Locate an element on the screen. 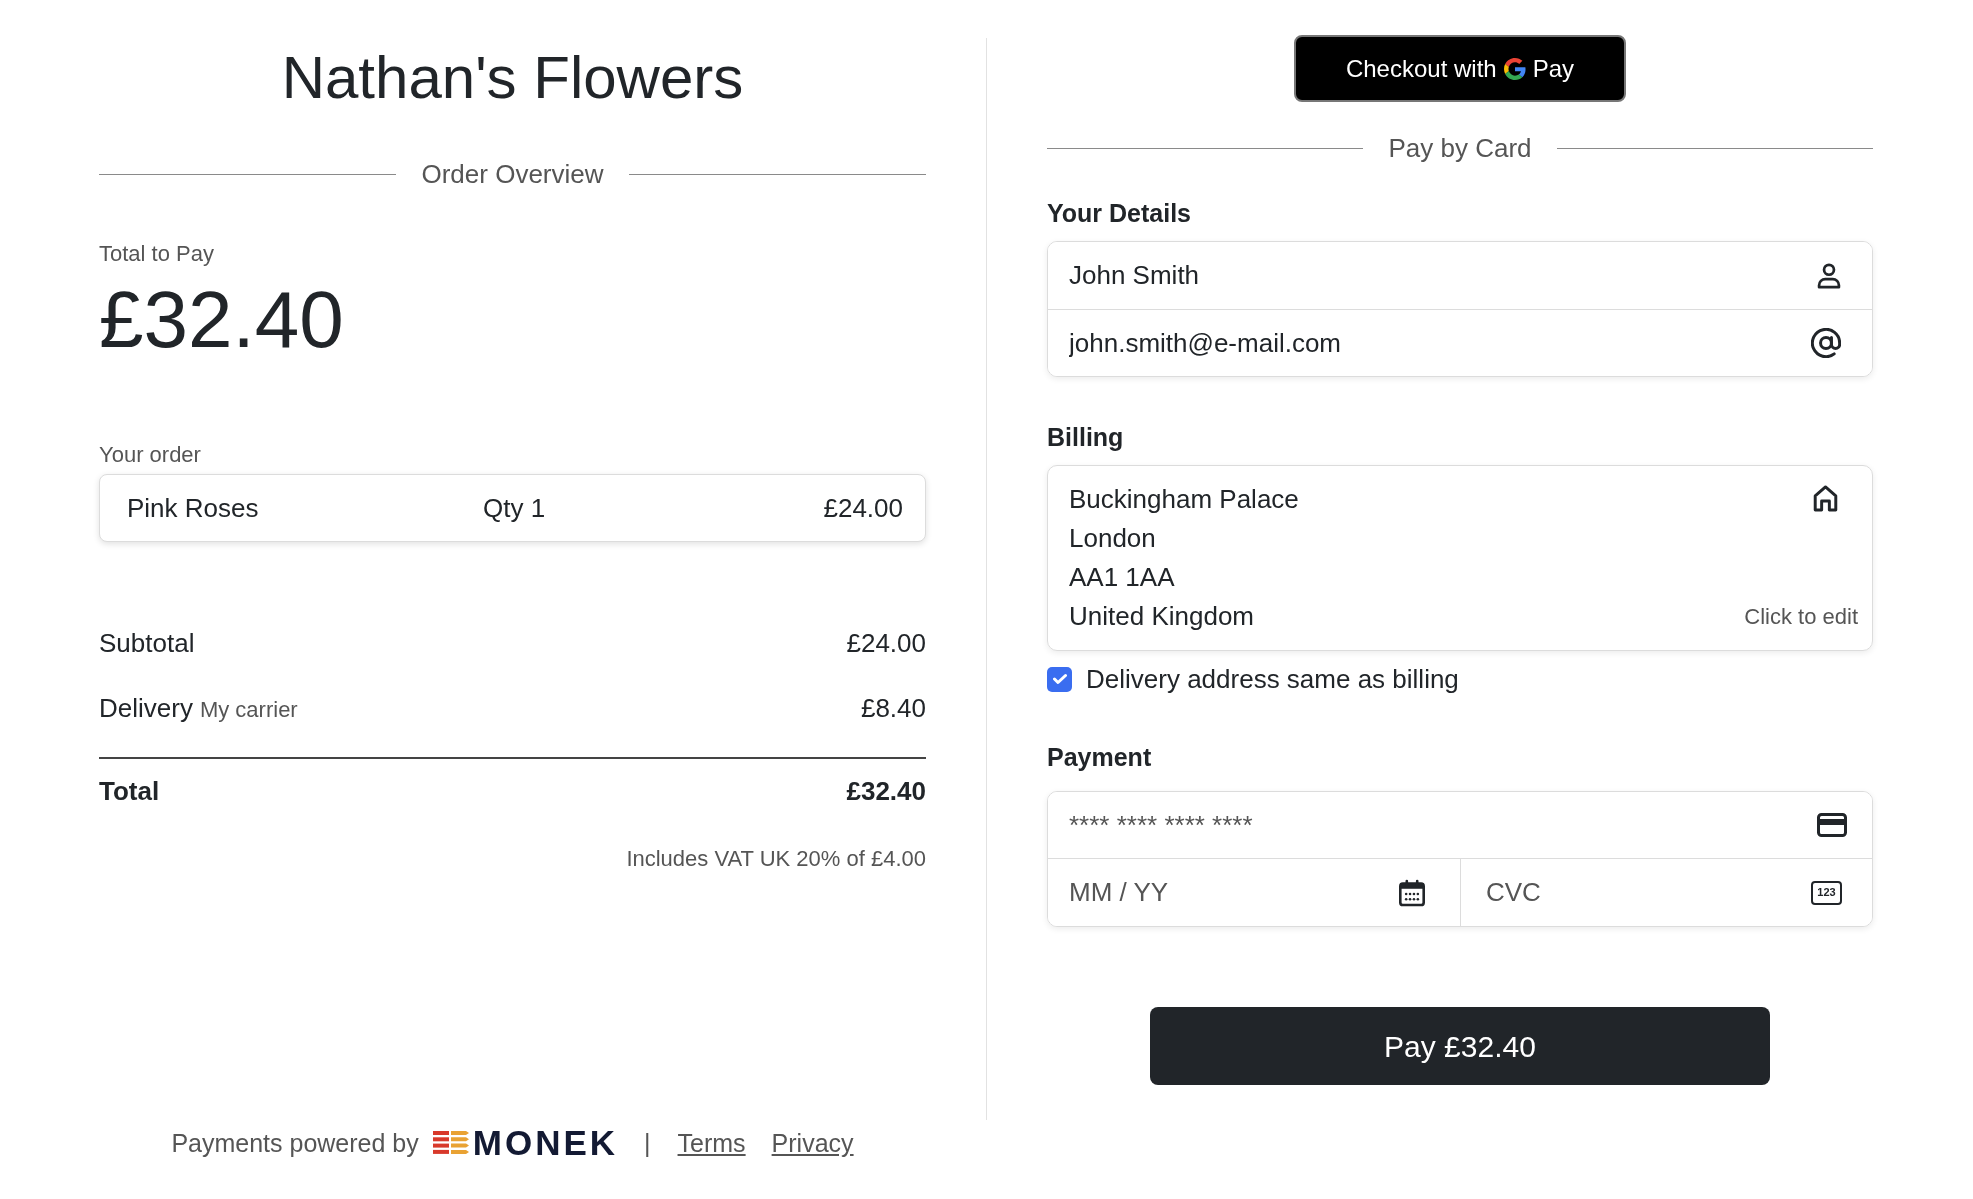 This screenshot has height=1199, width=1973. name-field: John Smith is located at coordinates (1460, 275).